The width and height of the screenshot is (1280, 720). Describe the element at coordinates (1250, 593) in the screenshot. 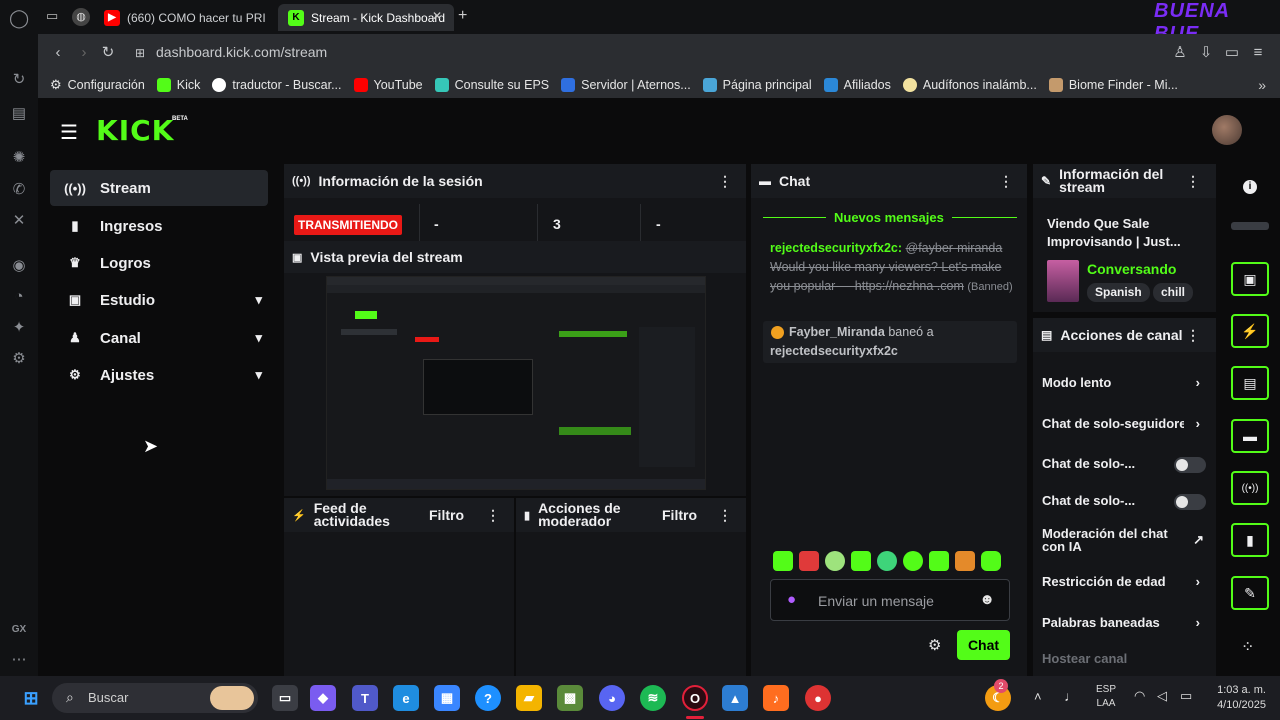

I see `rail-wrench-button: ✎` at that location.